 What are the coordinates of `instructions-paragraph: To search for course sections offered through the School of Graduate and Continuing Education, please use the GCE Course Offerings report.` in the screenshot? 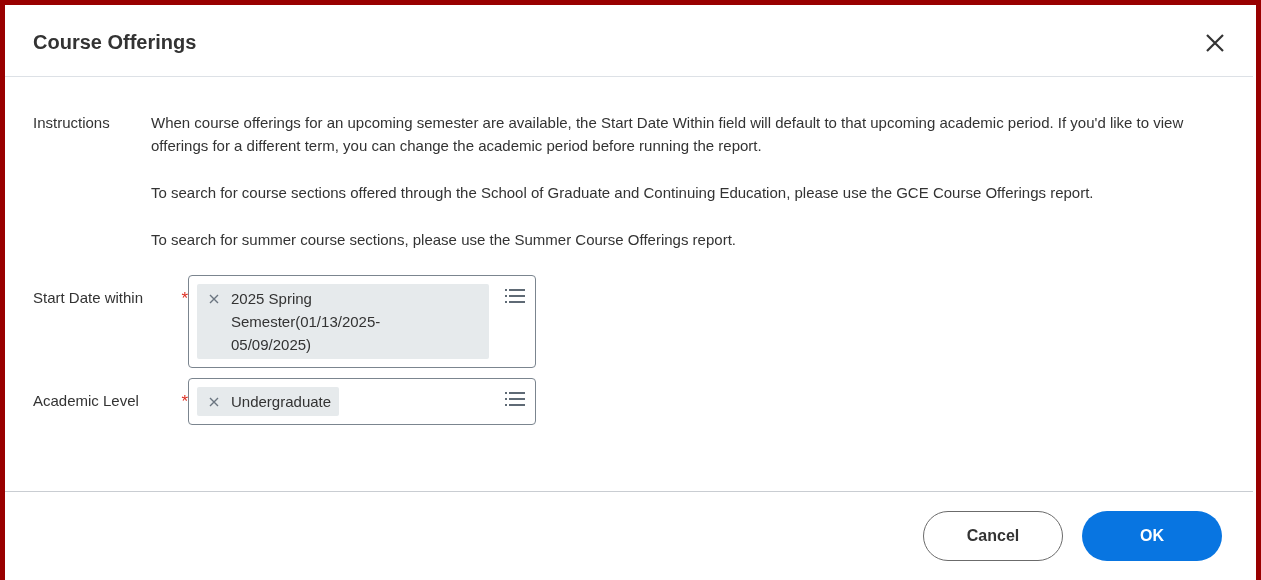 It's located at (623, 193).